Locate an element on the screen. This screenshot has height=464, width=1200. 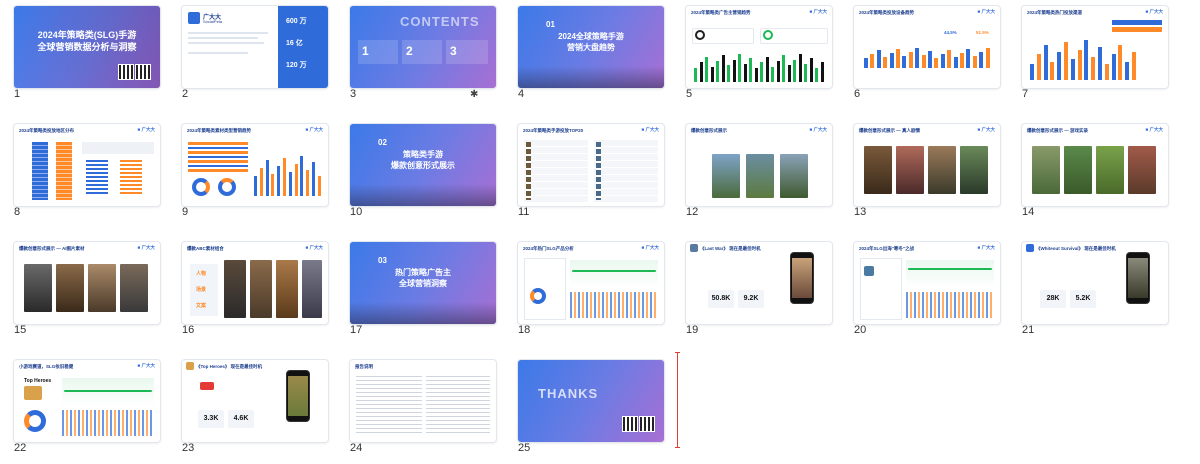
stat-value: 3.3K is located at coordinates (211, 419).